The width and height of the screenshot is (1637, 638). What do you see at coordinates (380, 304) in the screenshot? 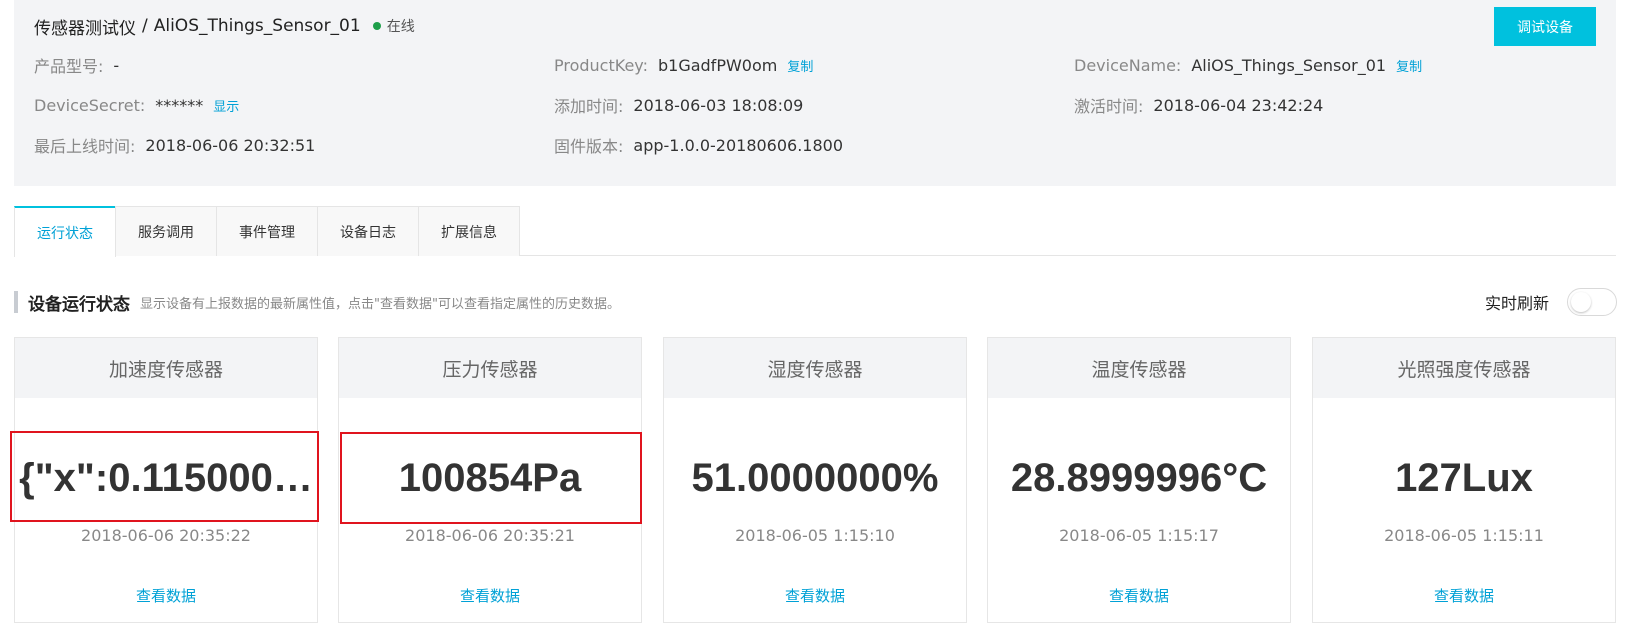
I see `section-description: 显示设备有上报数据的最新属性值，点击"查看数据"可以查看指定属性的历史数据。` at bounding box center [380, 304].